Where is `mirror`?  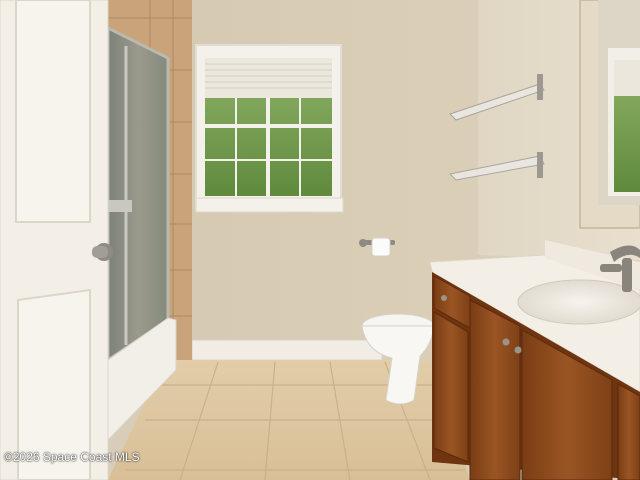
mirror is located at coordinates (609, 114).